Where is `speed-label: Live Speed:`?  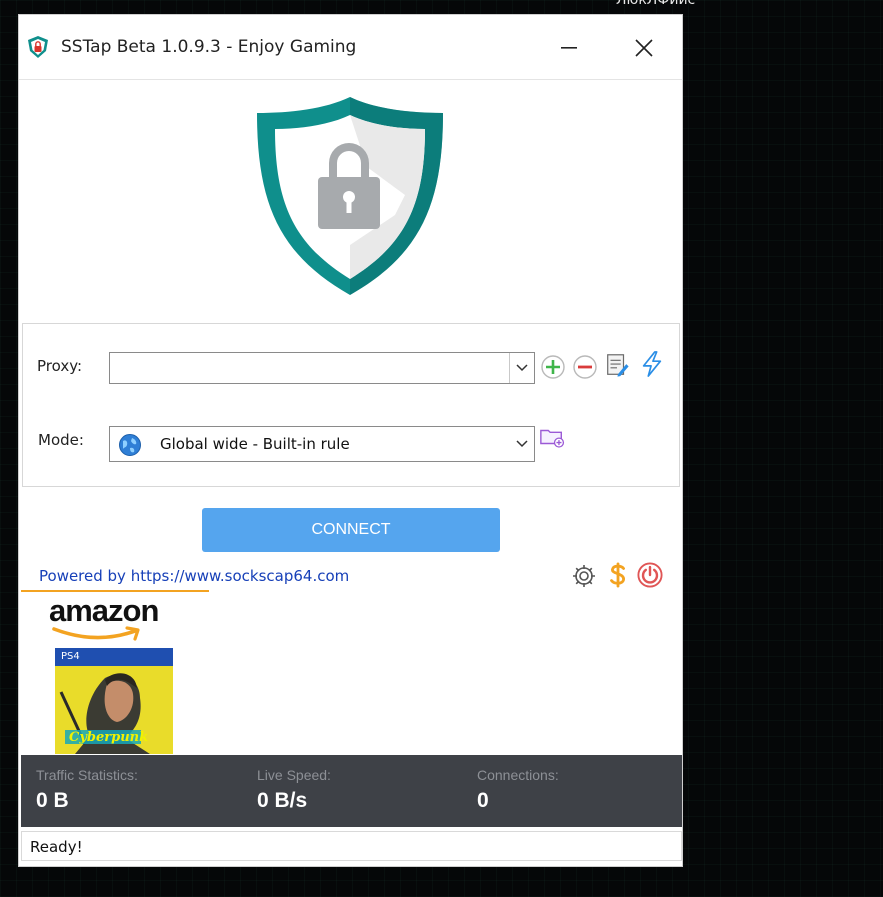
speed-label: Live Speed: is located at coordinates (294, 775).